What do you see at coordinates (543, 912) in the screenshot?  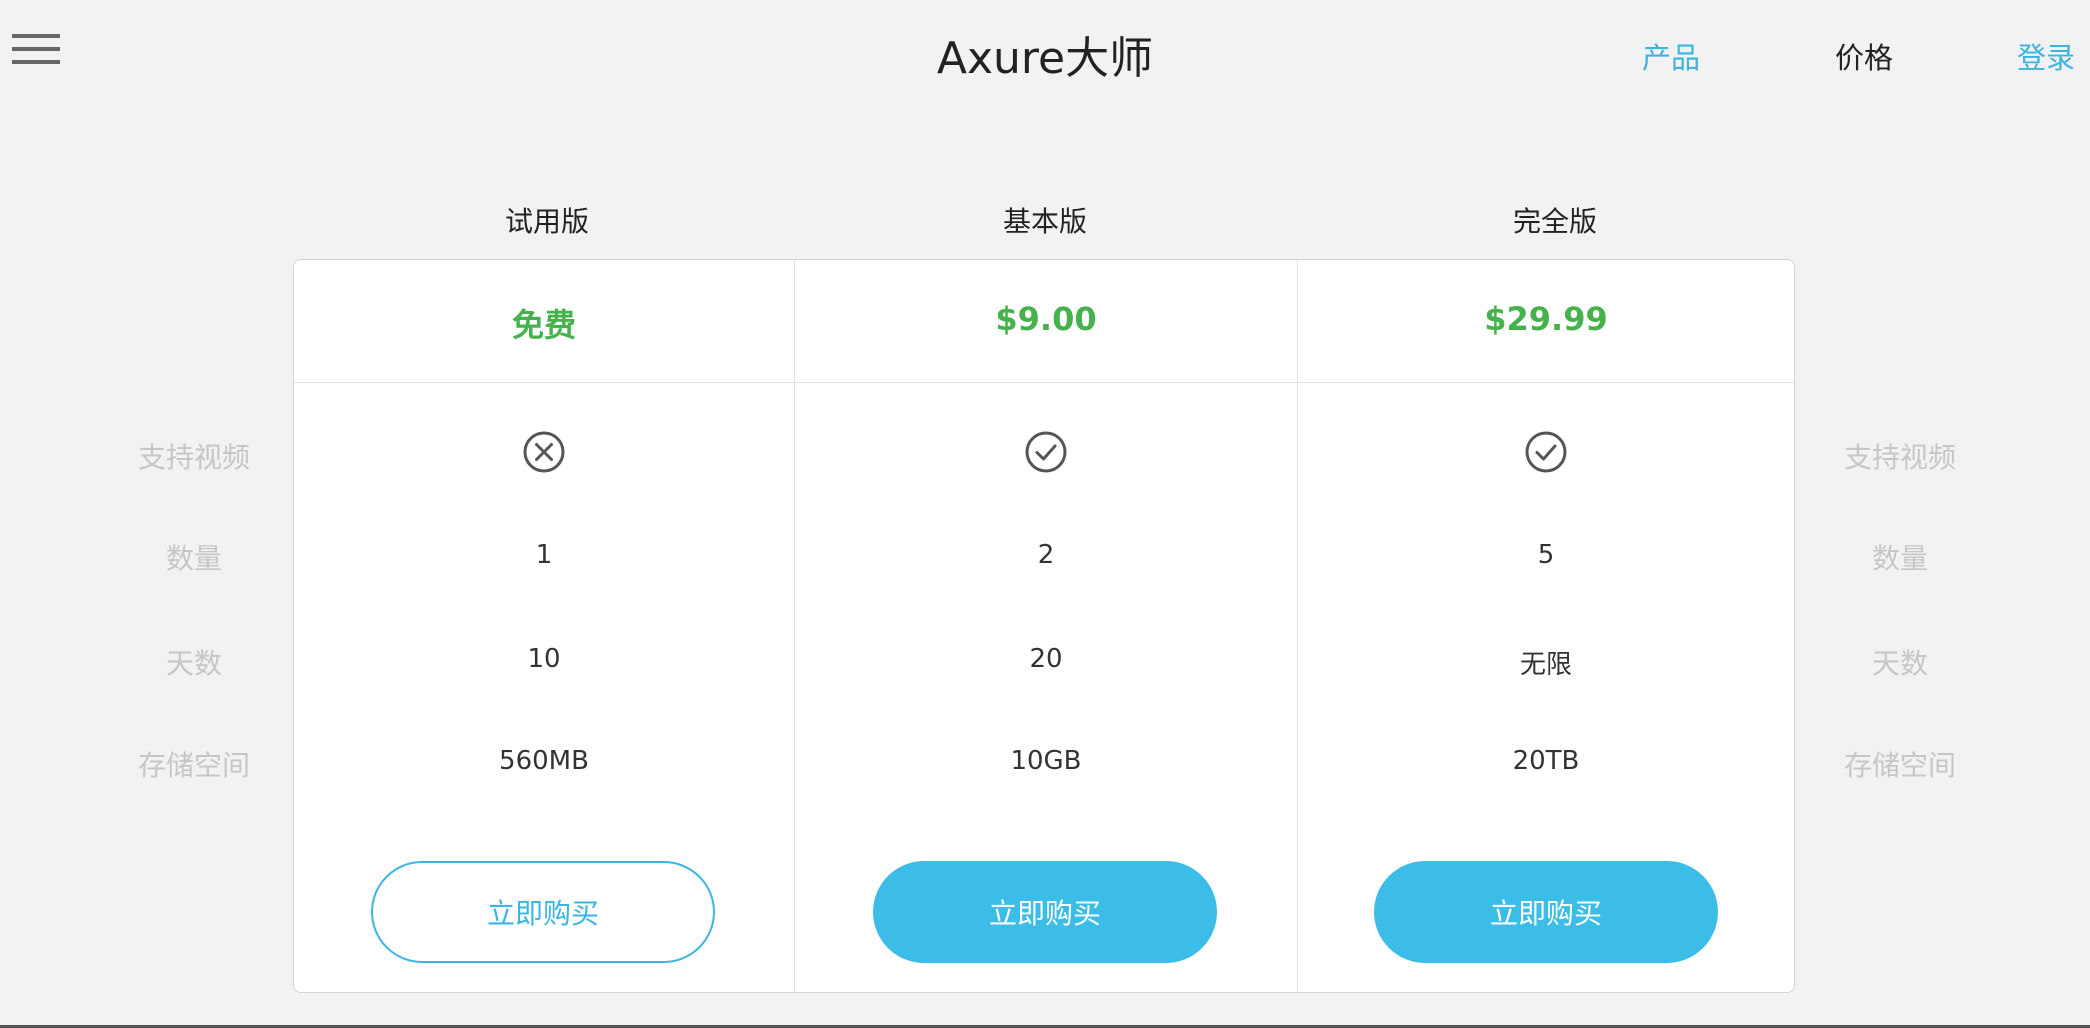 I see `buy-now-button-trial: 立即购买` at bounding box center [543, 912].